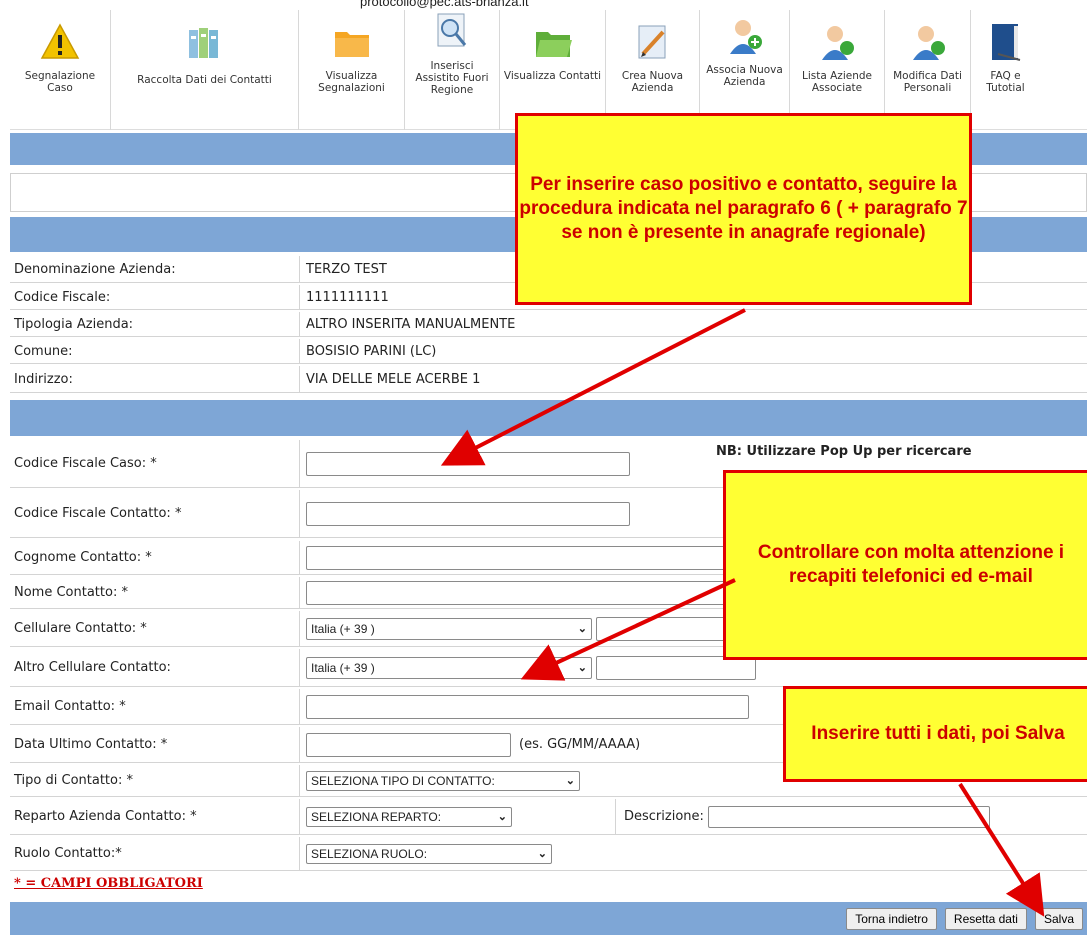 This screenshot has height=935, width=1087. I want to click on toolbar-label: Lista Aziende Associate, so click(837, 82).